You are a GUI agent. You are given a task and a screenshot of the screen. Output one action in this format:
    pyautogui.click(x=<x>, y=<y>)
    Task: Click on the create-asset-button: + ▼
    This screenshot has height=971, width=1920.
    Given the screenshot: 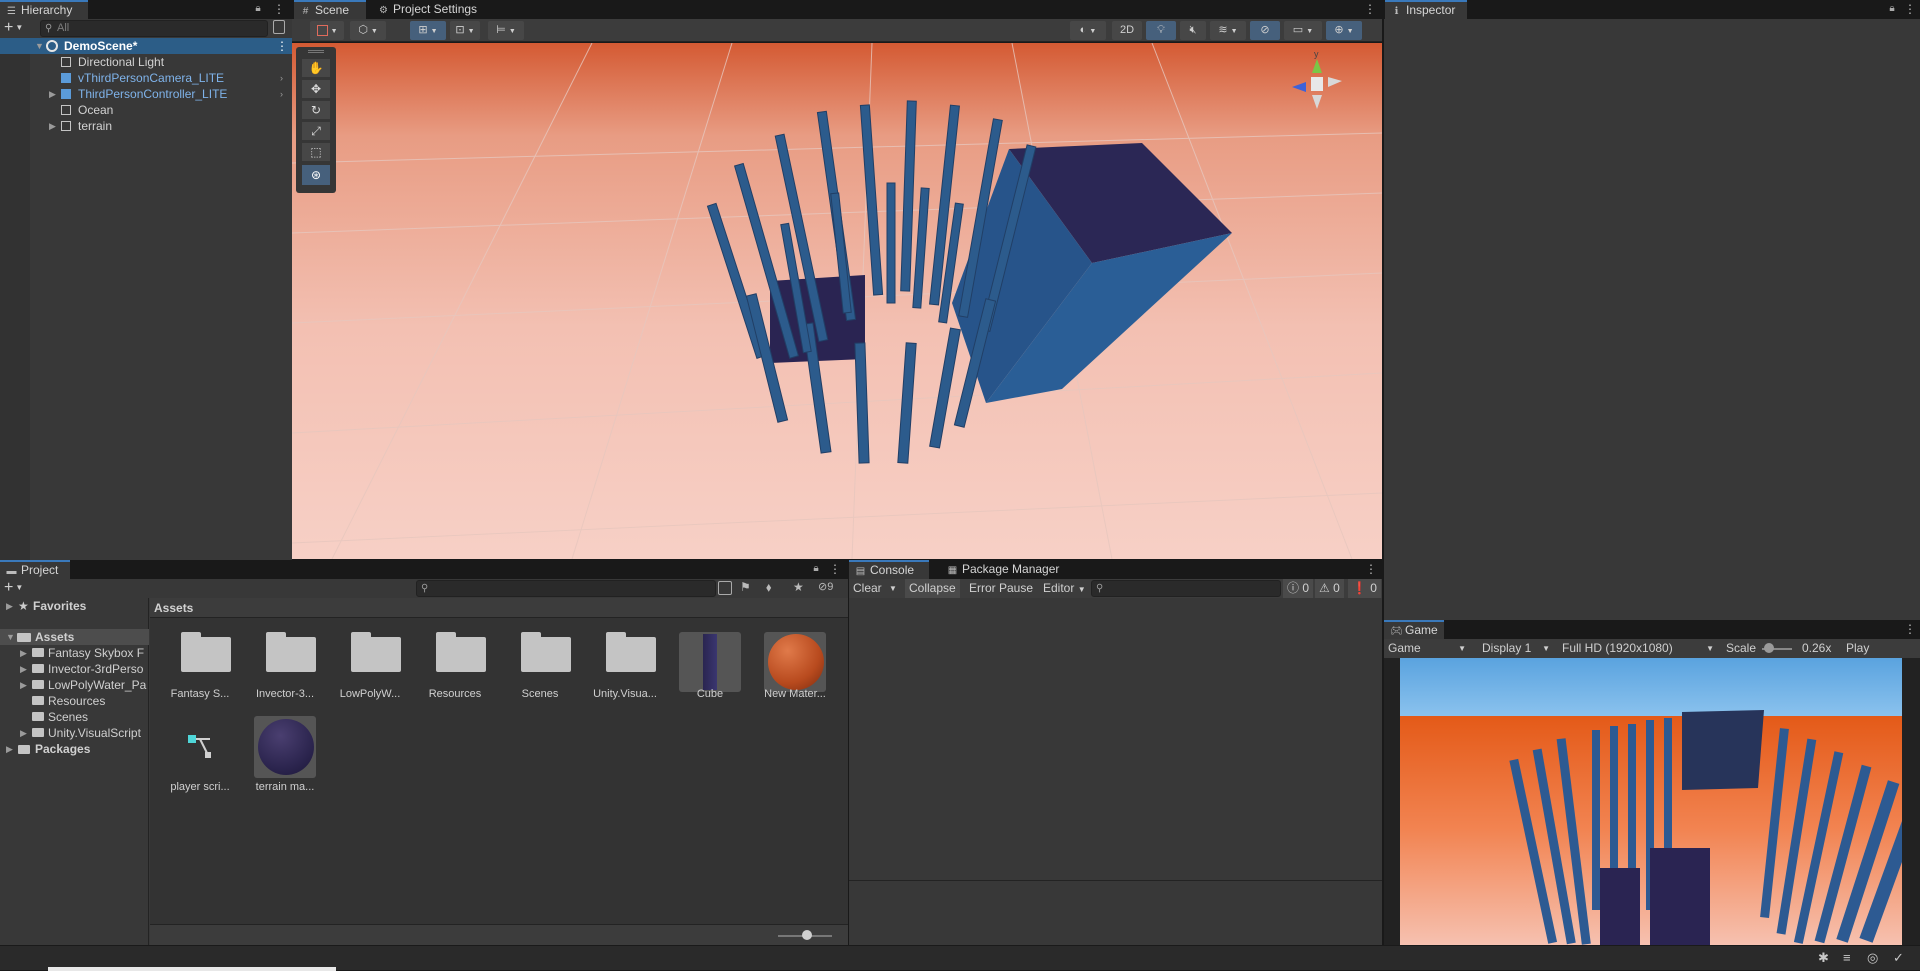 What is the action you would take?
    pyautogui.click(x=13, y=588)
    